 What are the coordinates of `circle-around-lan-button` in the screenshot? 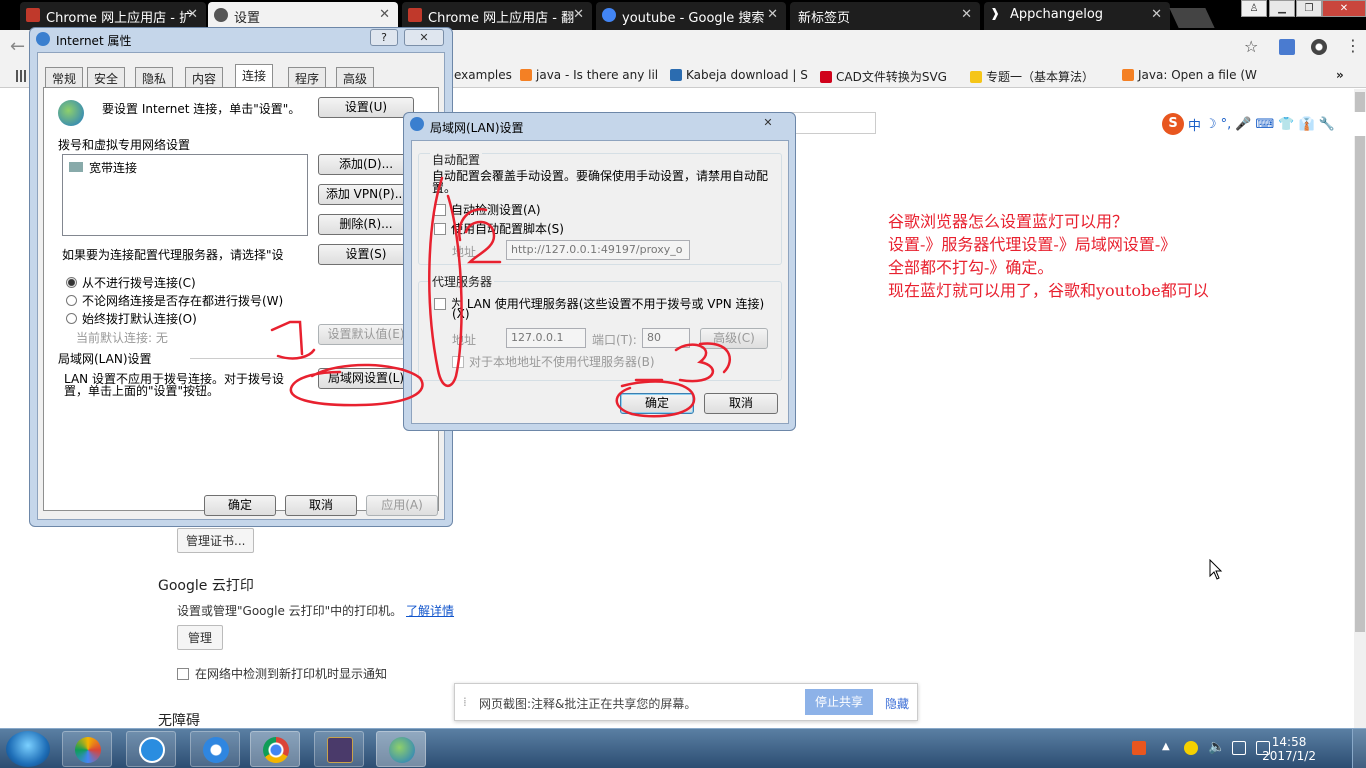 It's located at (356, 385).